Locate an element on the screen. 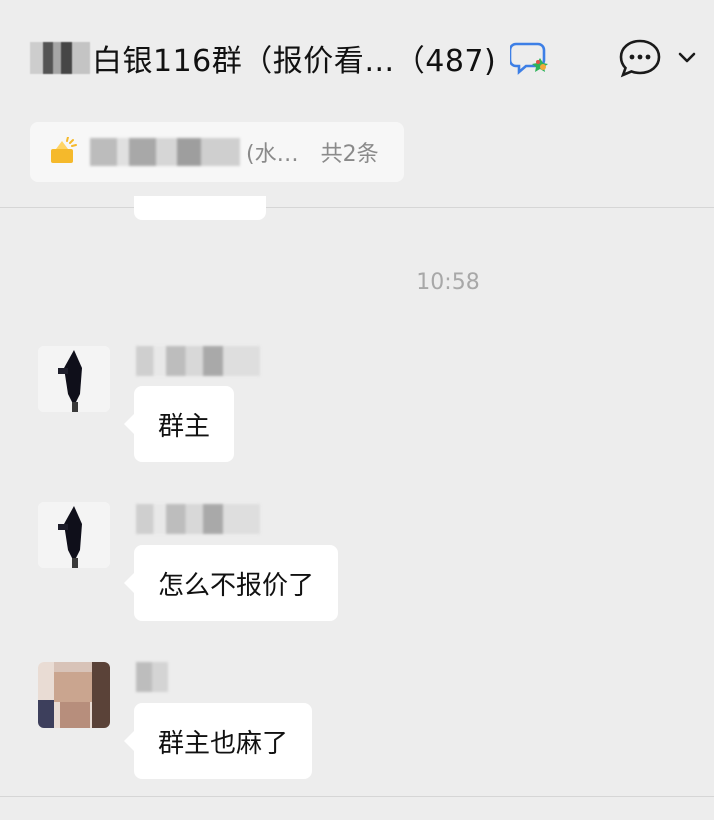 Image resolution: width=714 pixels, height=820 pixels. input-divider is located at coordinates (357, 796).